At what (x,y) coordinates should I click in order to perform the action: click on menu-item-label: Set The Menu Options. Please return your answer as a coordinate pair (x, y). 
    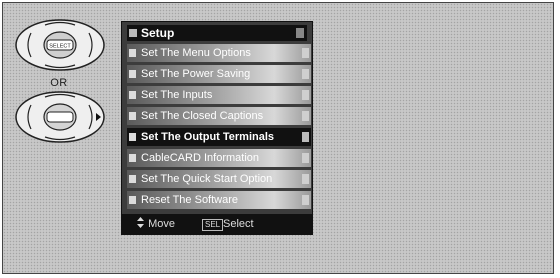
    Looking at the image, I should click on (196, 53).